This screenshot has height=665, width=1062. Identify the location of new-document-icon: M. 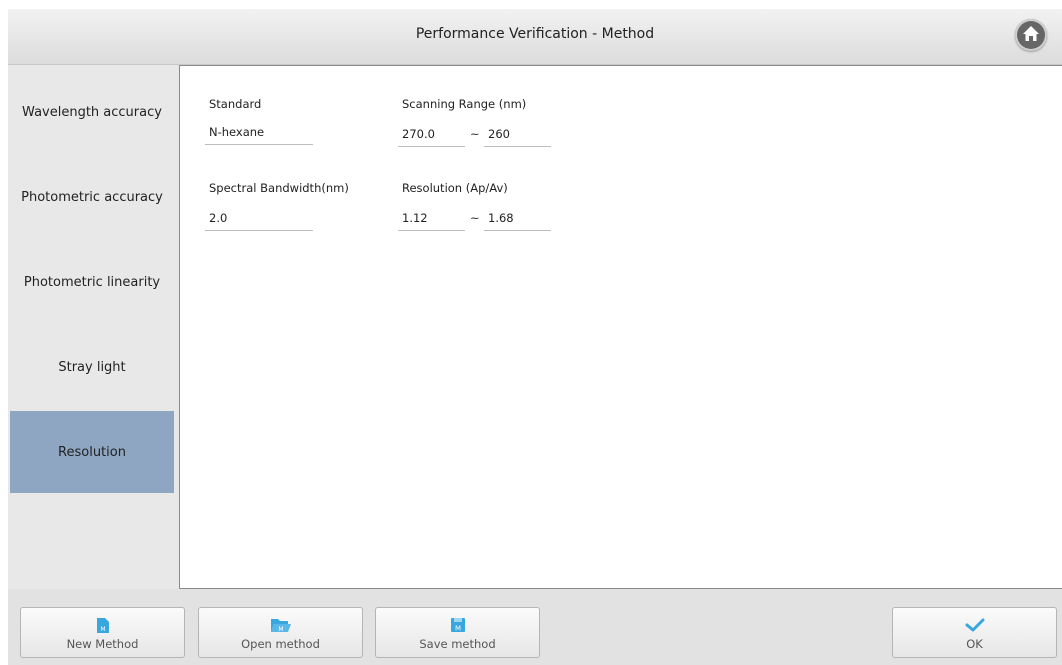
(102, 625).